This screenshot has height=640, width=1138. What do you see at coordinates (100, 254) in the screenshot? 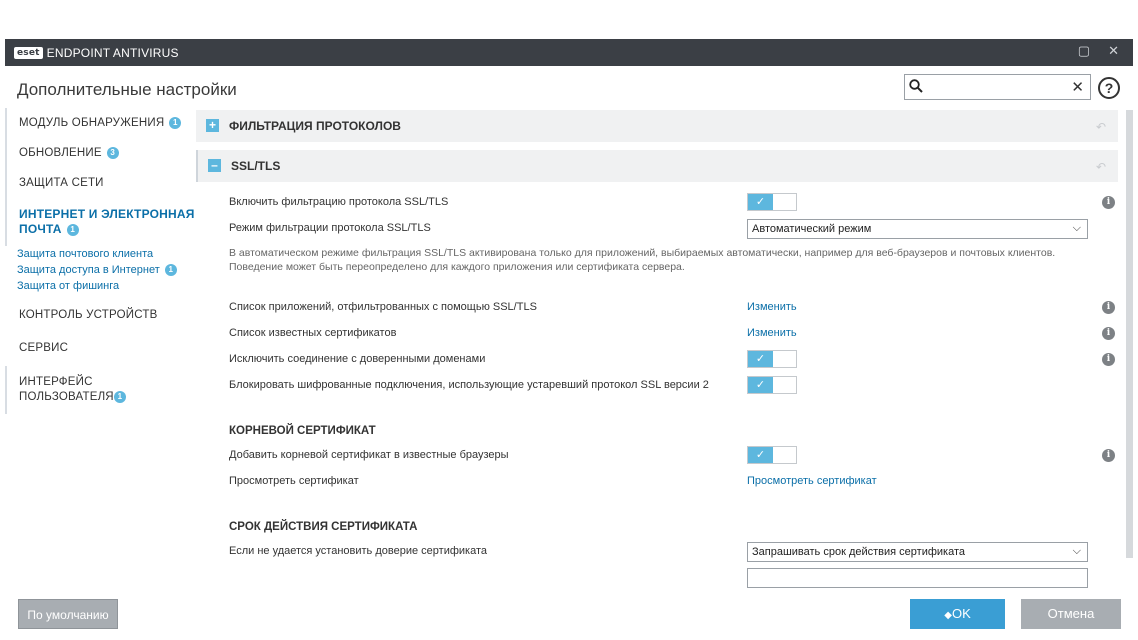
I see `sidebar-subitem-email-client: Защита почтового клиента` at bounding box center [100, 254].